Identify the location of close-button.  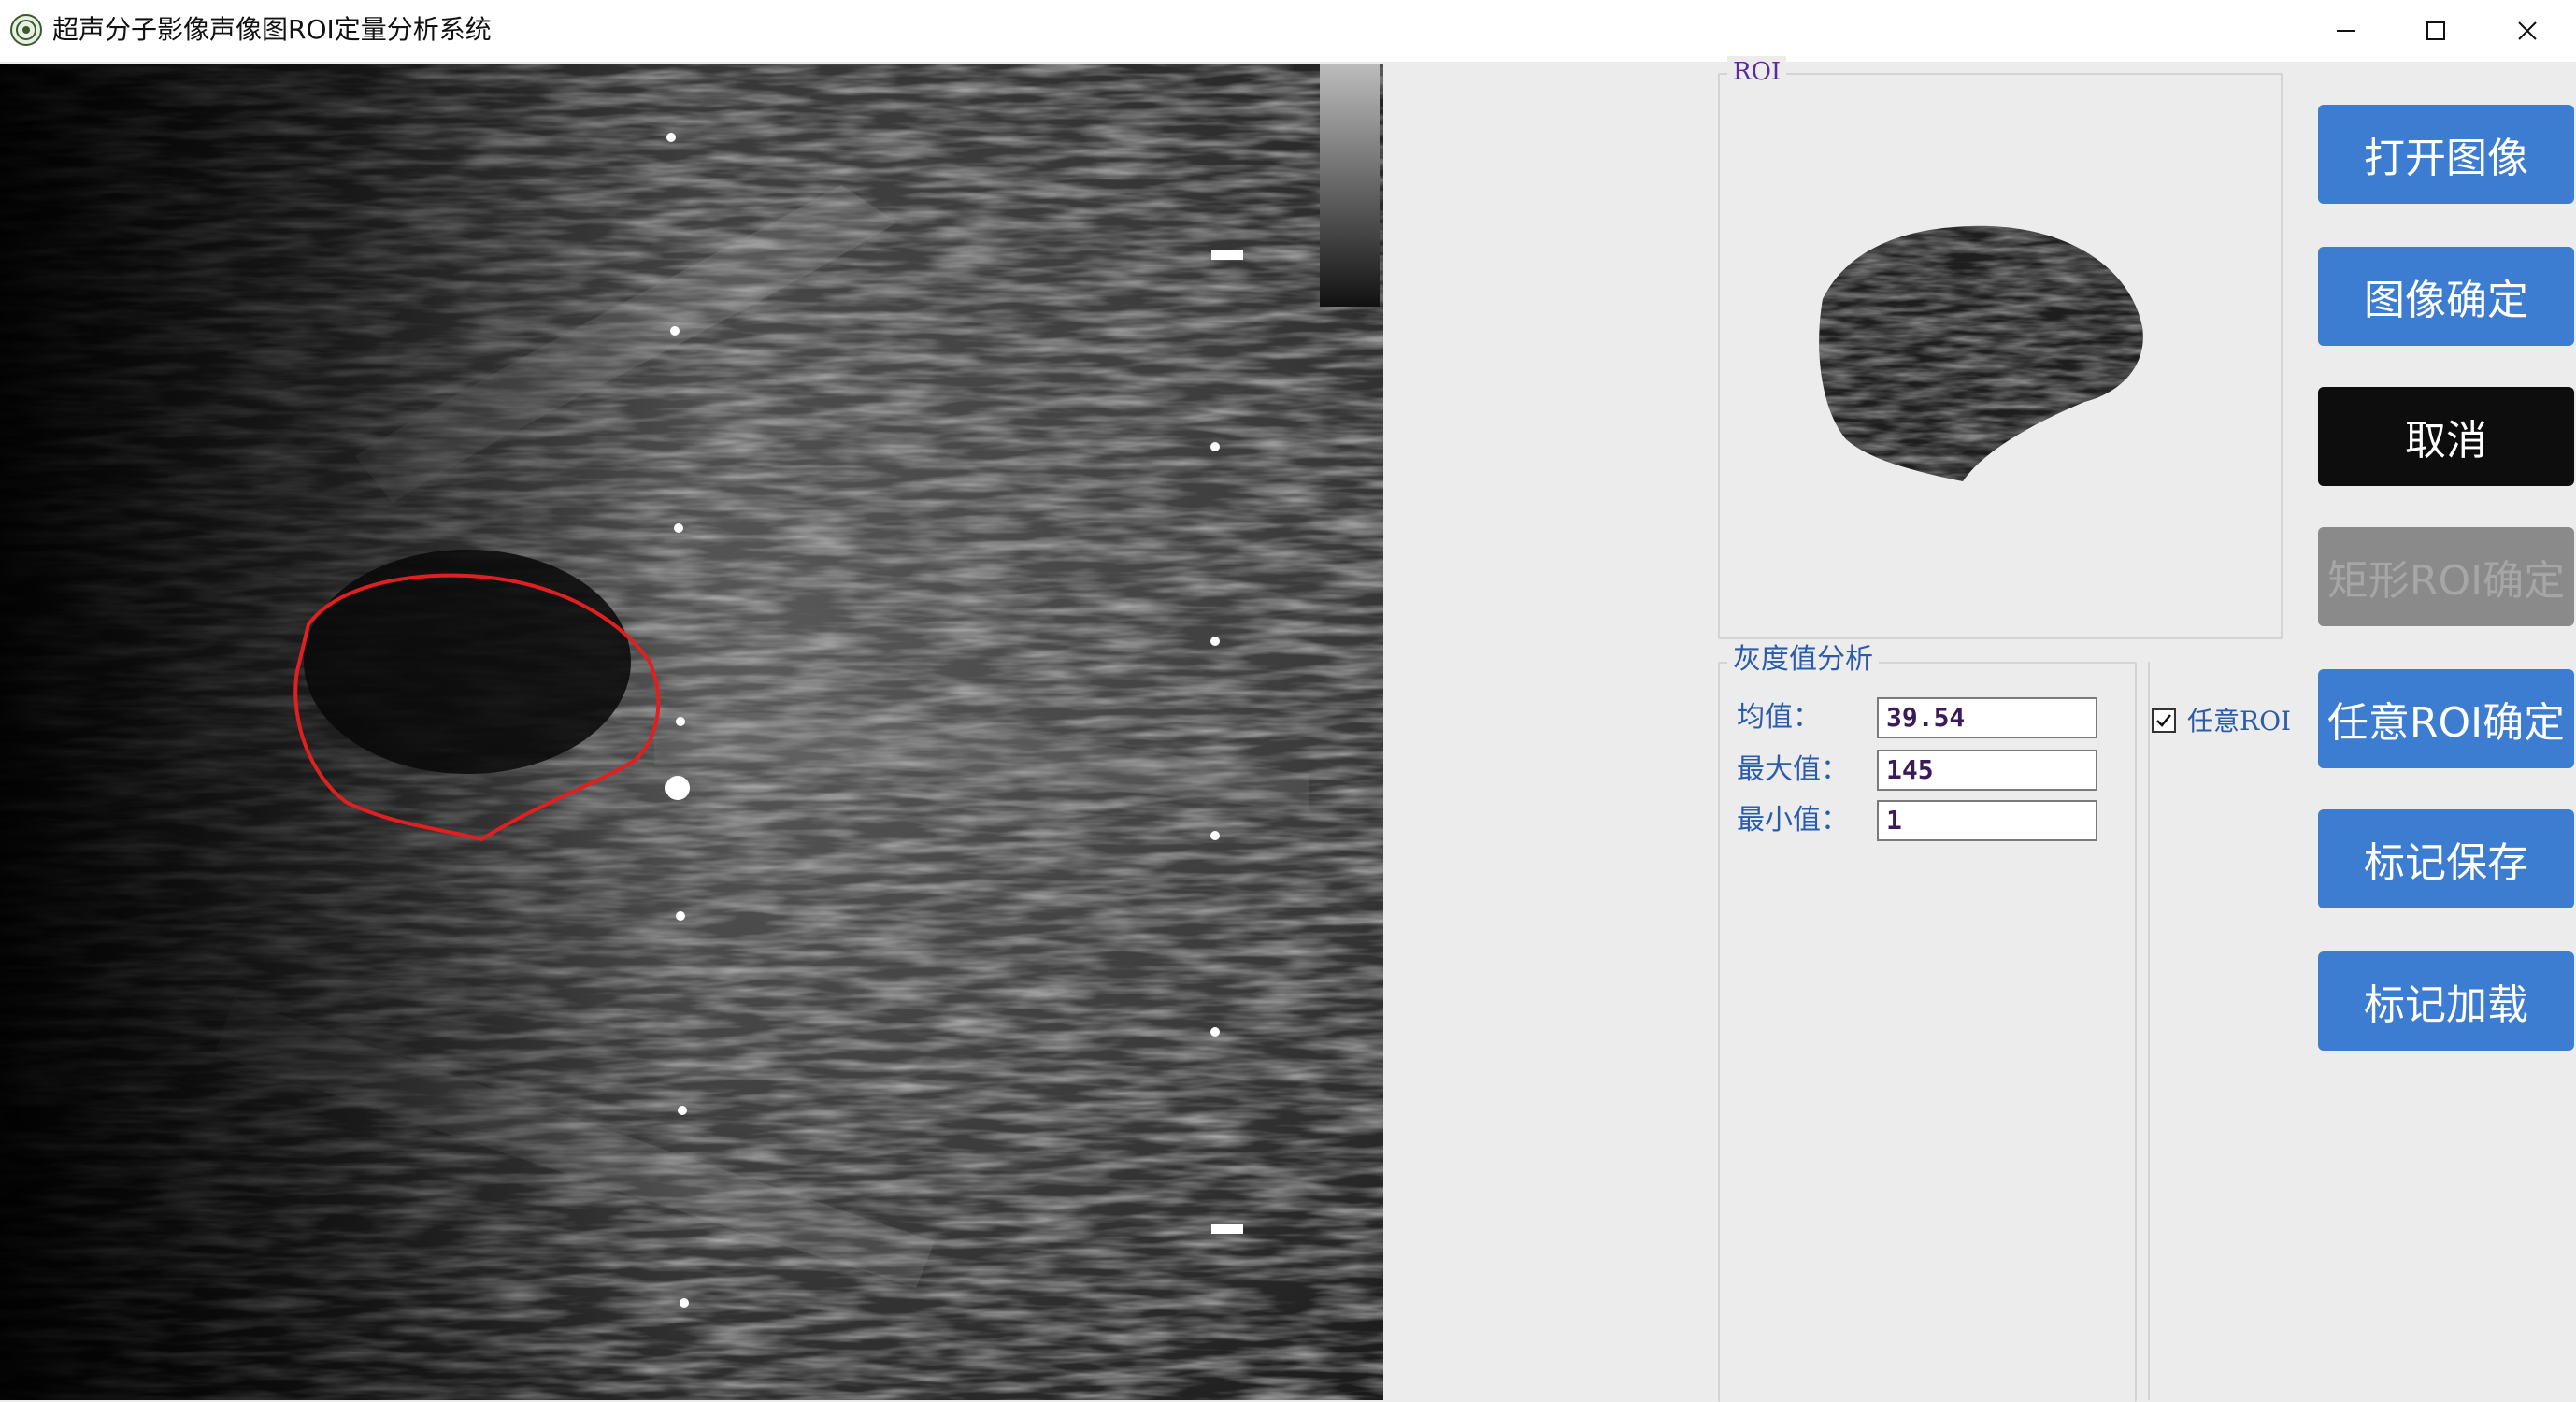
(2527, 31).